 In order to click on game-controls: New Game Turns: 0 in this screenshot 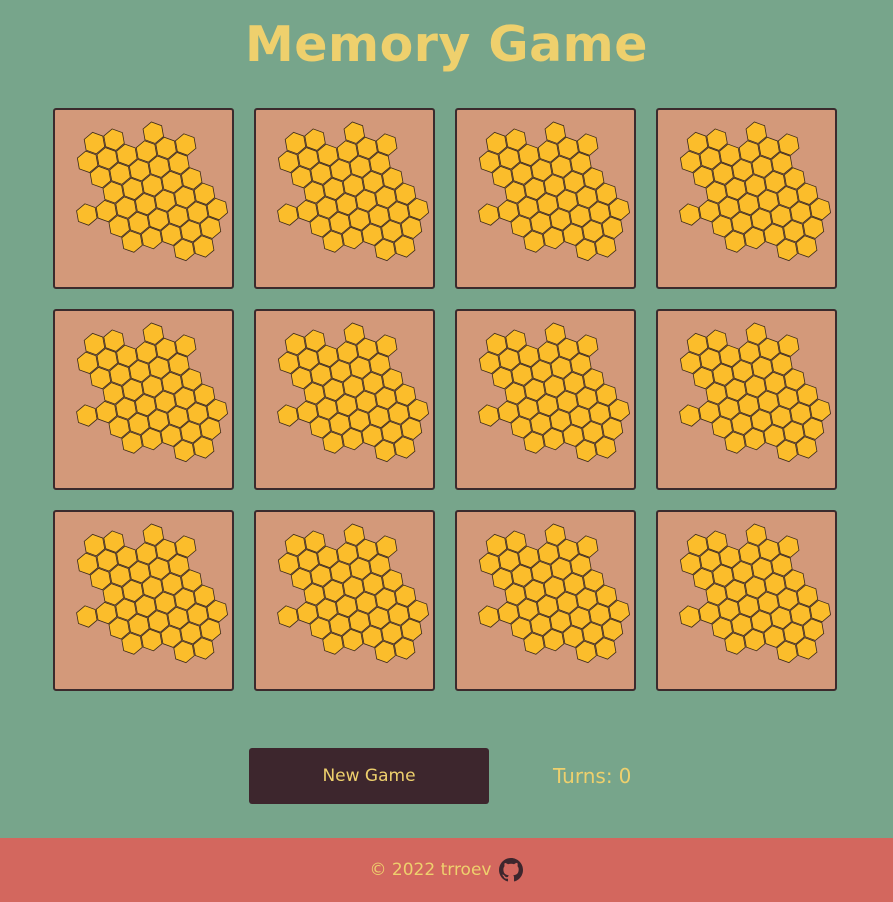, I will do `click(440, 776)`.